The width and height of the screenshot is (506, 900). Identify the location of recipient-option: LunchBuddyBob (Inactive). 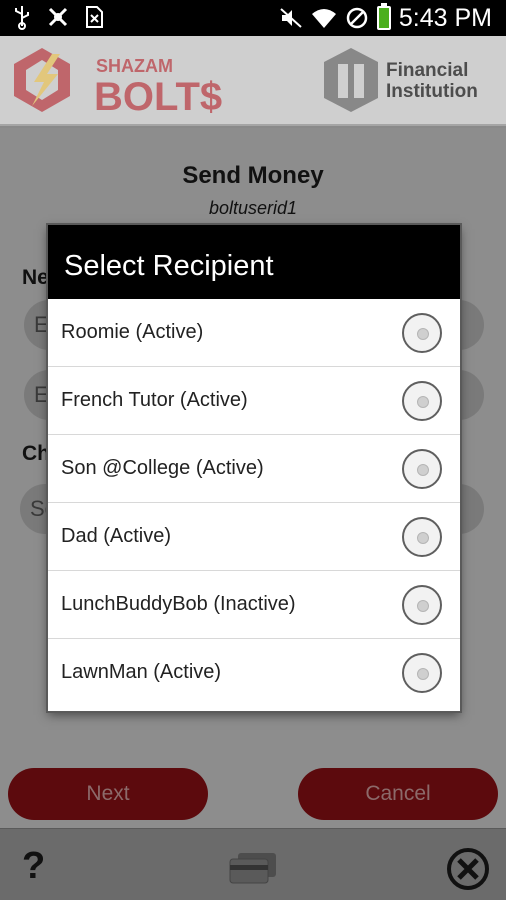
(254, 605).